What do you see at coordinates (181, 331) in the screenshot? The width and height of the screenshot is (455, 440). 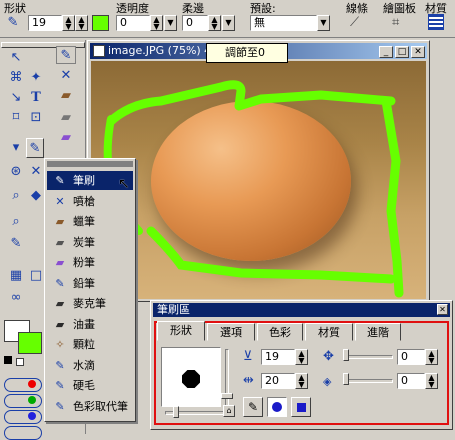 I see `tab-1: 形狀` at bounding box center [181, 331].